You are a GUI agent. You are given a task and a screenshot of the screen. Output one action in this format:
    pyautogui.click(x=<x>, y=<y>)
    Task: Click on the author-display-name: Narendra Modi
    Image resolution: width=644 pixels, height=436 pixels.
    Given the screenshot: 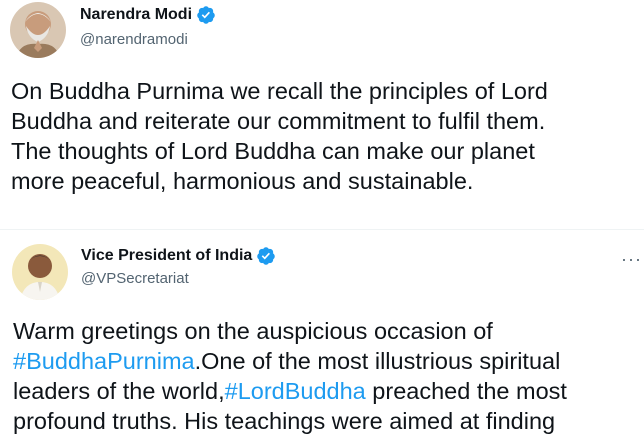 What is the action you would take?
    pyautogui.click(x=136, y=15)
    